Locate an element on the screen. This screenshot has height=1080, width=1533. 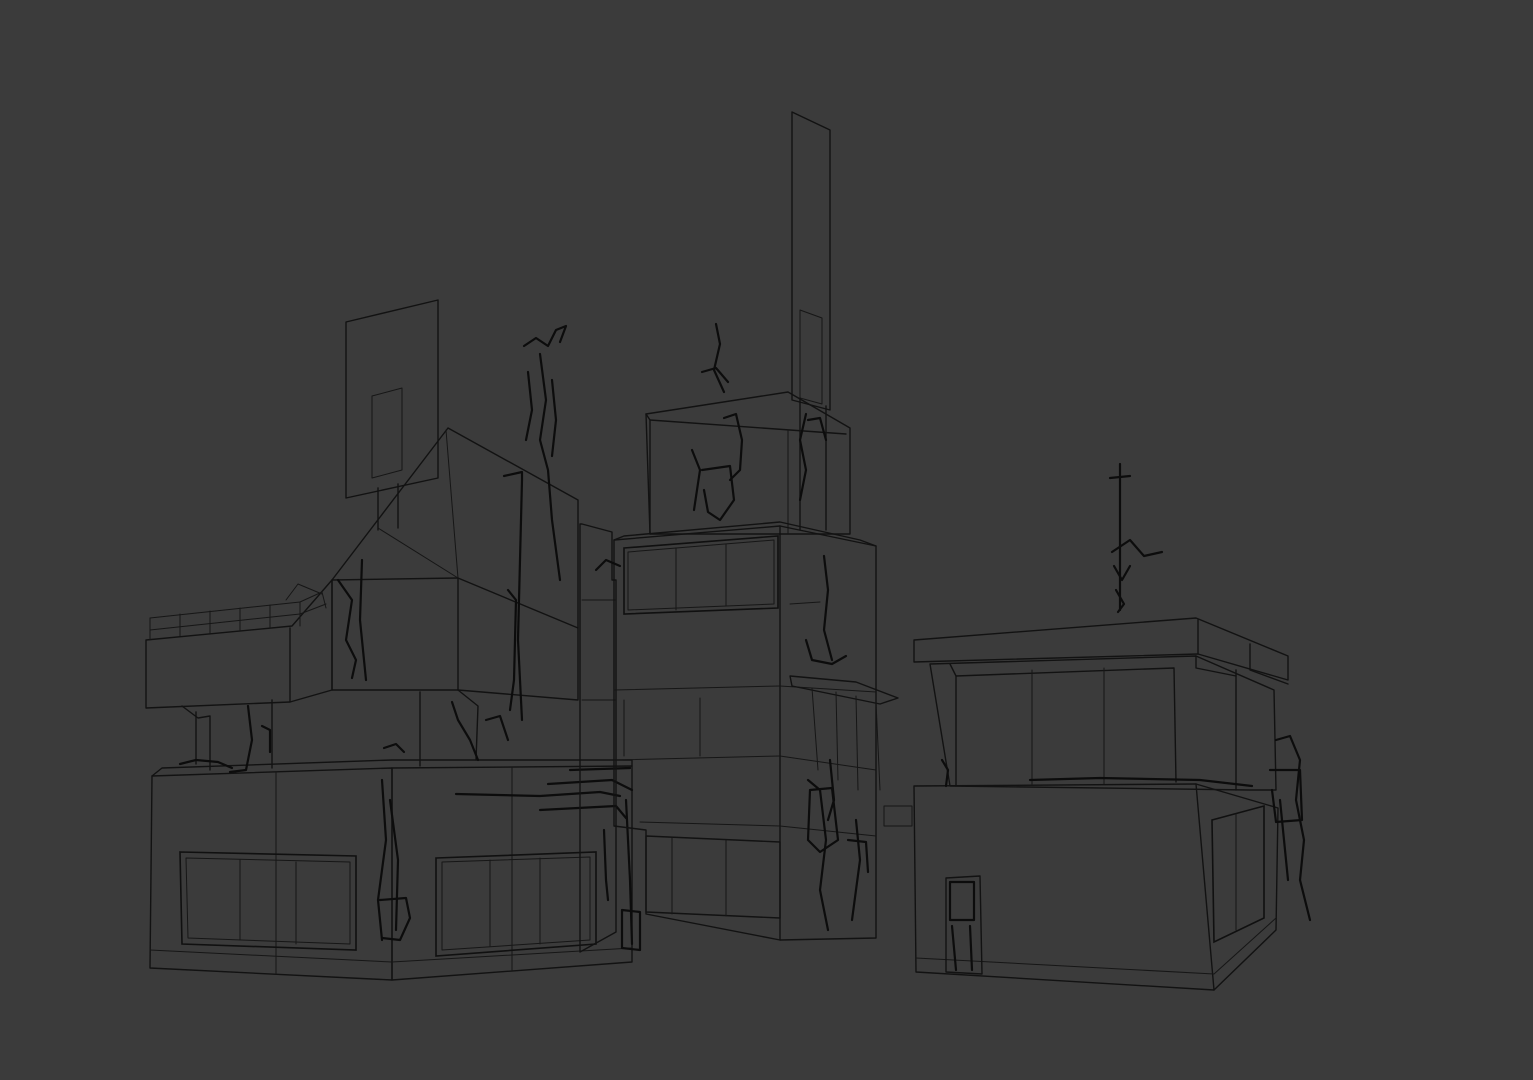
right-upper-box is located at coordinates (1103, 723).